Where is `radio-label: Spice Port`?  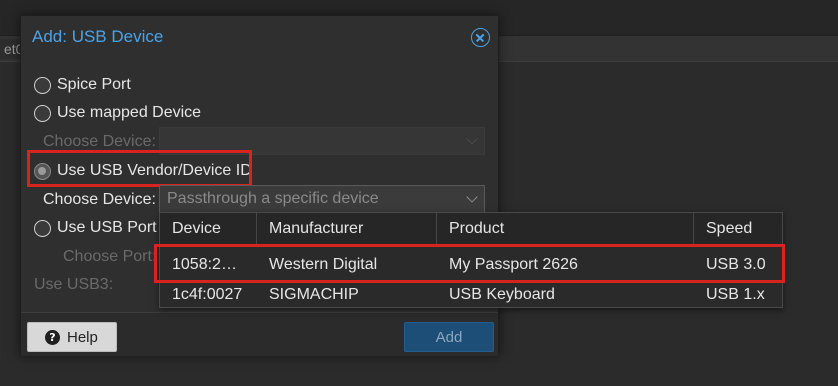 radio-label: Spice Port is located at coordinates (94, 84).